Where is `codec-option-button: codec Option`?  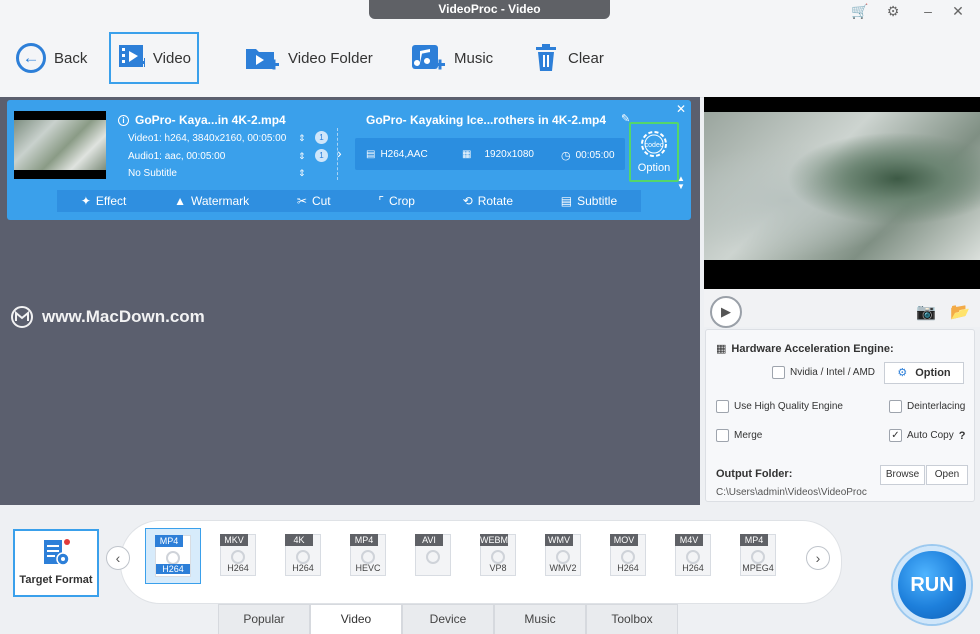
codec-option-button: codec Option is located at coordinates (654, 152).